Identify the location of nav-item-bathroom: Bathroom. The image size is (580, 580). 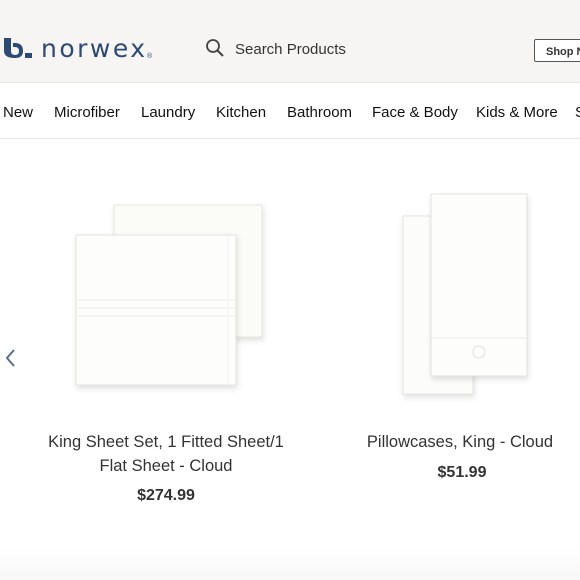
(319, 112).